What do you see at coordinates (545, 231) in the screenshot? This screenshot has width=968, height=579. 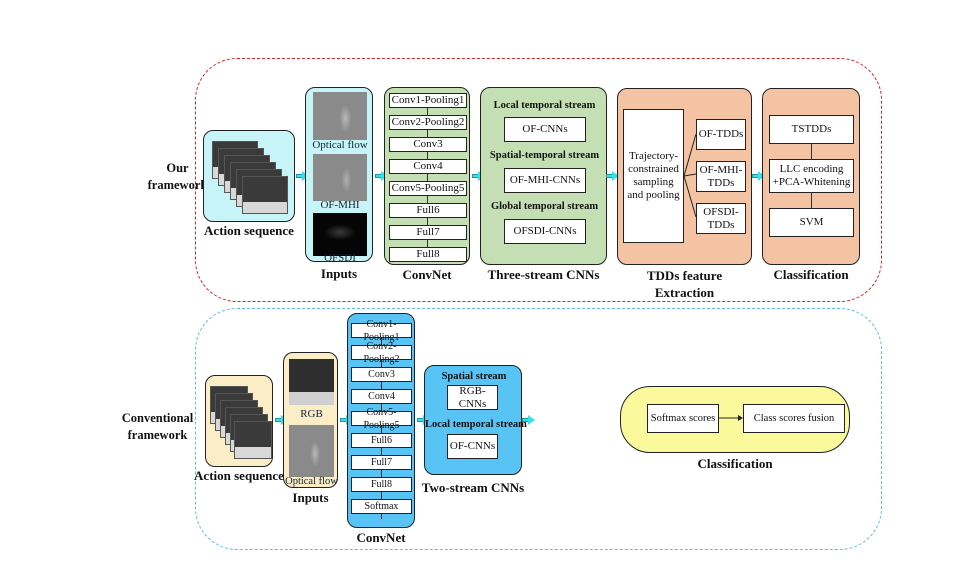 I see `stream-net-box: OFSDI-CNNs` at bounding box center [545, 231].